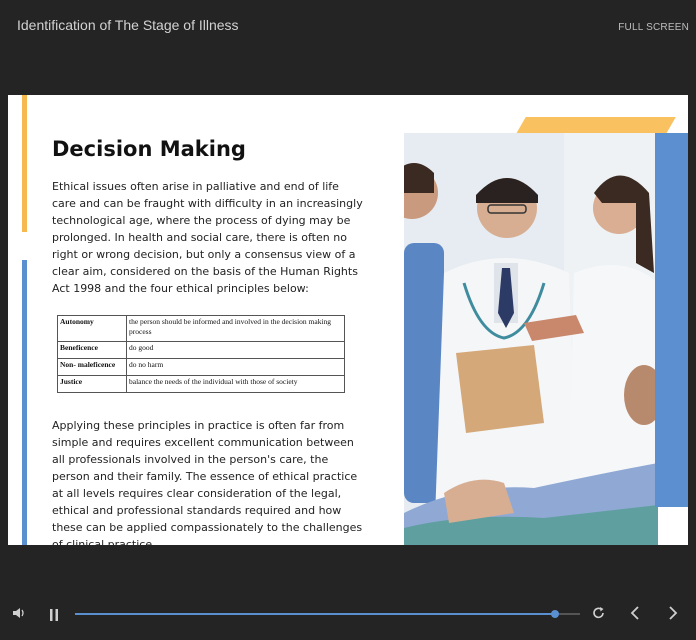 The width and height of the screenshot is (696, 640). Describe the element at coordinates (24, 402) in the screenshot. I see `blue-accent-bar` at that location.